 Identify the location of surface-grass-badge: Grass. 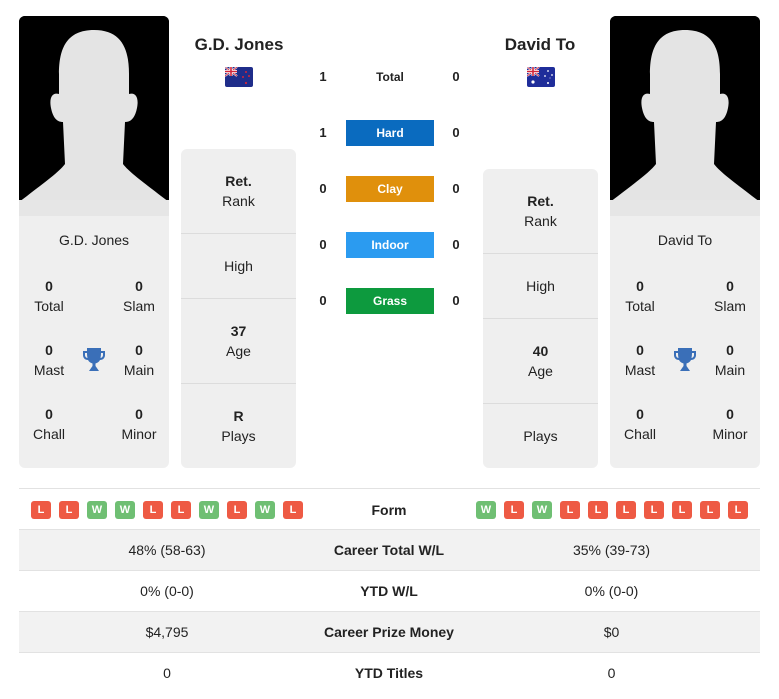
(390, 301).